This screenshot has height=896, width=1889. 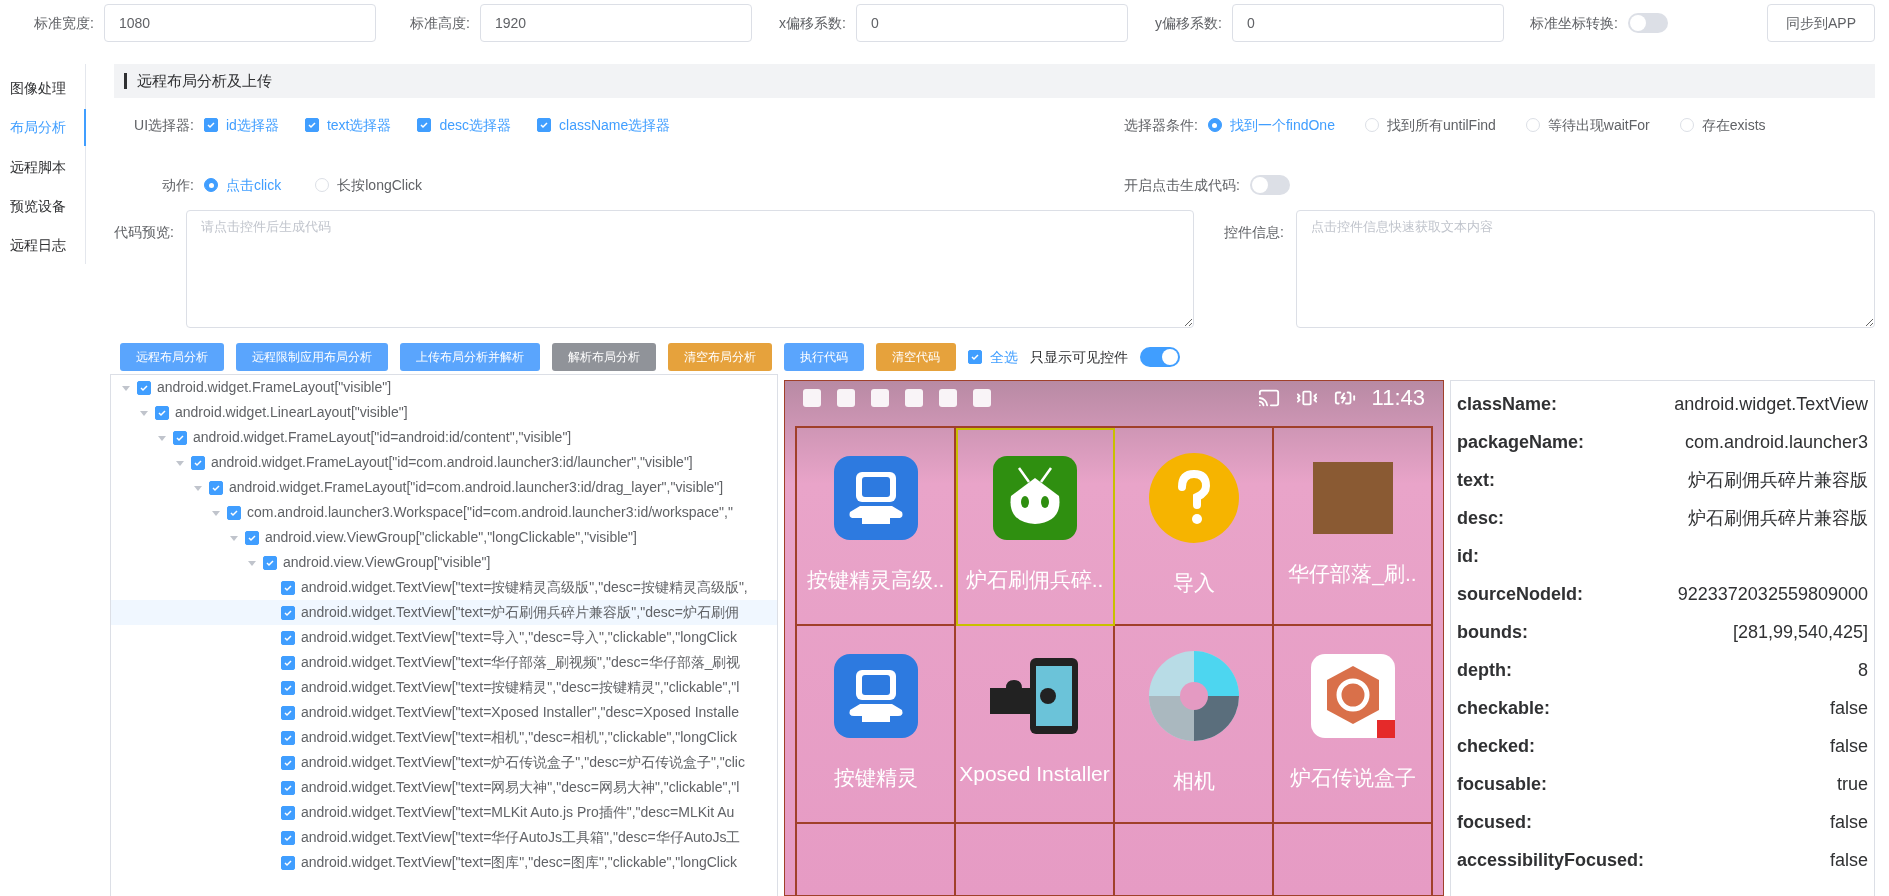 I want to click on field-label: x偏移系数:, so click(x=812, y=23).